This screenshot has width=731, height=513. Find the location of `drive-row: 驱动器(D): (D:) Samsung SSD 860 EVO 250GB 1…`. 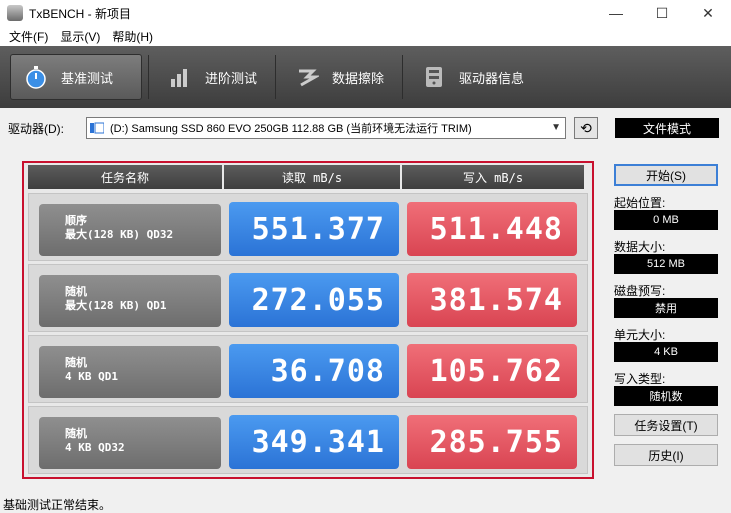

drive-row: 驱动器(D): (D:) Samsung SSD 860 EVO 250GB 1… is located at coordinates (365, 128).